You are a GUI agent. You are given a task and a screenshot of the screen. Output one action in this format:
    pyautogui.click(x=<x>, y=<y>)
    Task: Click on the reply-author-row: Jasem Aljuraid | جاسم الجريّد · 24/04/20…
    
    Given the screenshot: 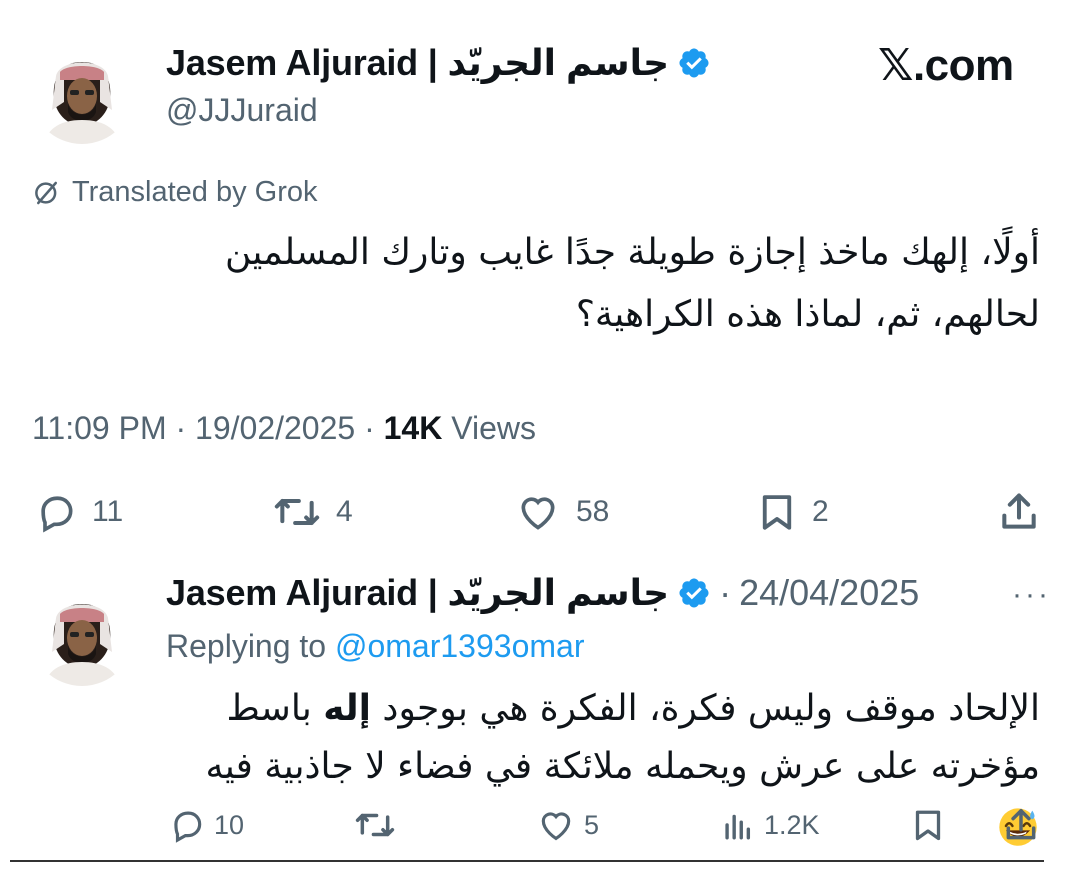 What is the action you would take?
    pyautogui.click(x=542, y=593)
    